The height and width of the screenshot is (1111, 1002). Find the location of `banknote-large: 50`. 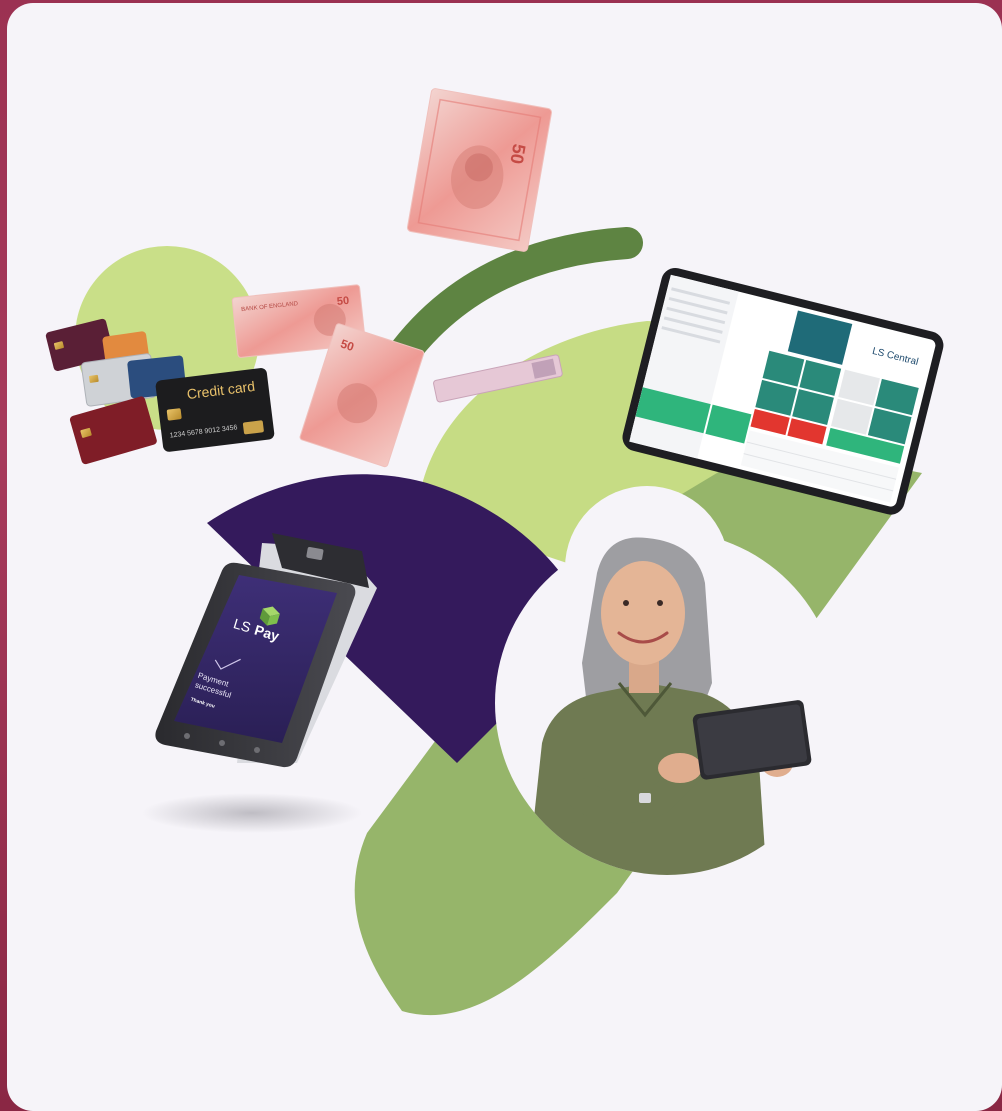

banknote-large: 50 is located at coordinates (479, 170).